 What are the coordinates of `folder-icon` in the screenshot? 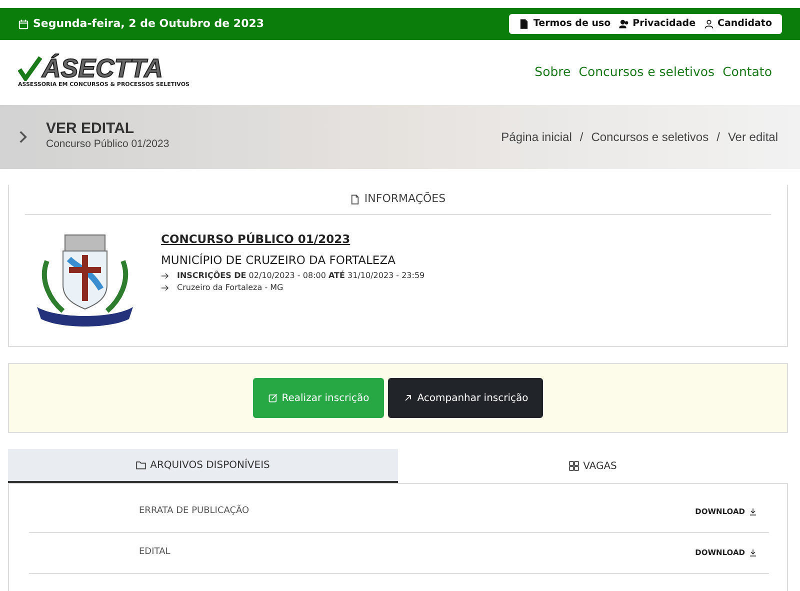 It's located at (141, 465).